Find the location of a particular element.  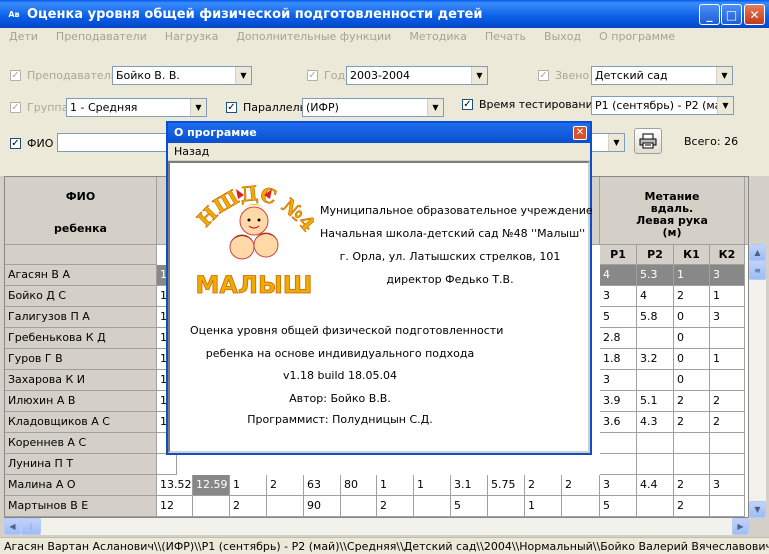

table-cell: 90 is located at coordinates (322, 506).